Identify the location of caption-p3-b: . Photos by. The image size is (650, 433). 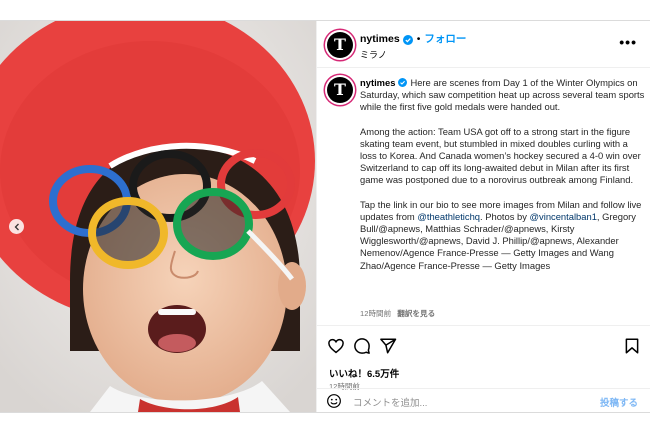
(505, 216).